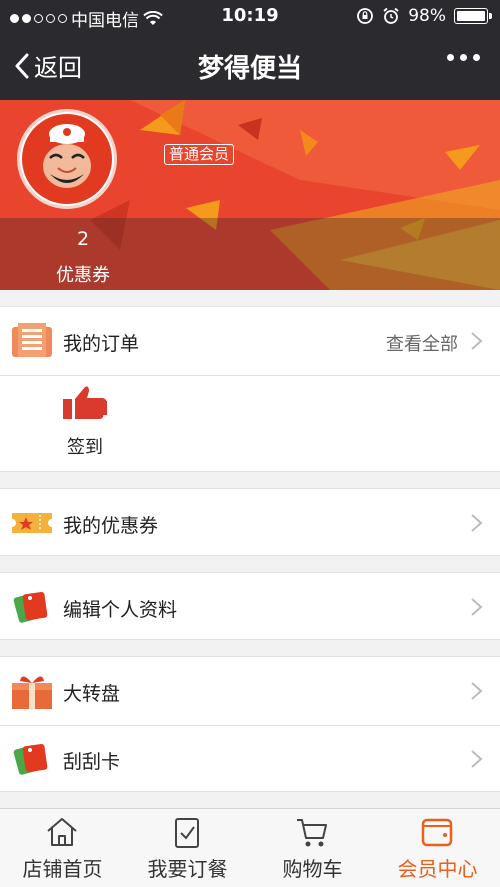 Image resolution: width=500 pixels, height=887 pixels. I want to click on wallet-icon, so click(437, 832).